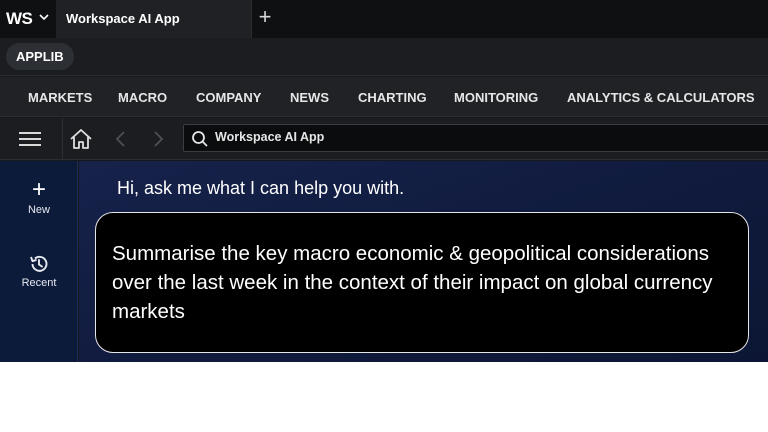 The width and height of the screenshot is (768, 432). Describe the element at coordinates (81, 139) in the screenshot. I see `home-icon` at that location.